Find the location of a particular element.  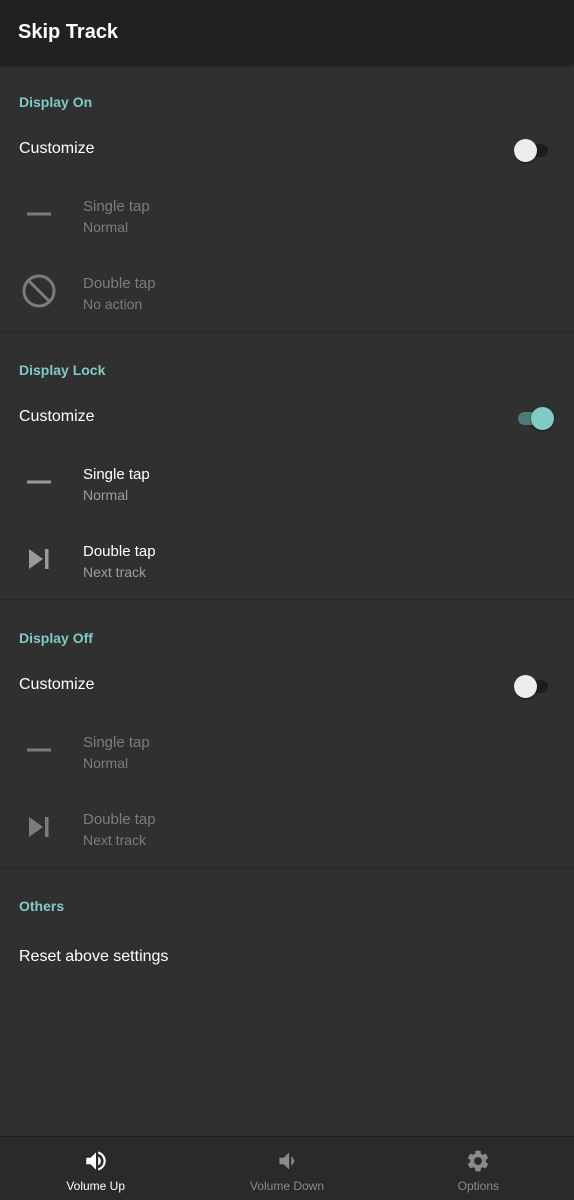

volume-down-icon is located at coordinates (287, 1161).